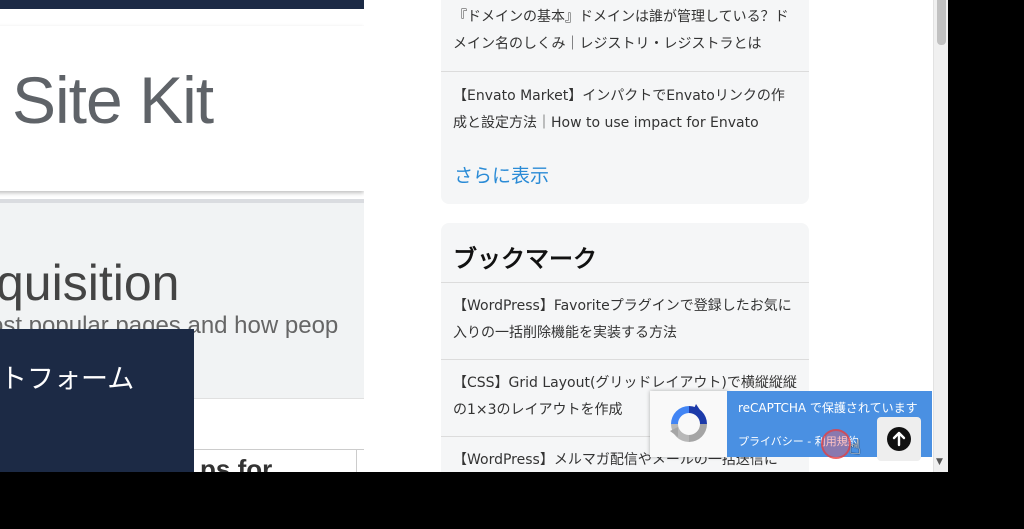 The width and height of the screenshot is (1024, 529). What do you see at coordinates (501, 174) in the screenshot?
I see `show-more-link: さらに表示` at bounding box center [501, 174].